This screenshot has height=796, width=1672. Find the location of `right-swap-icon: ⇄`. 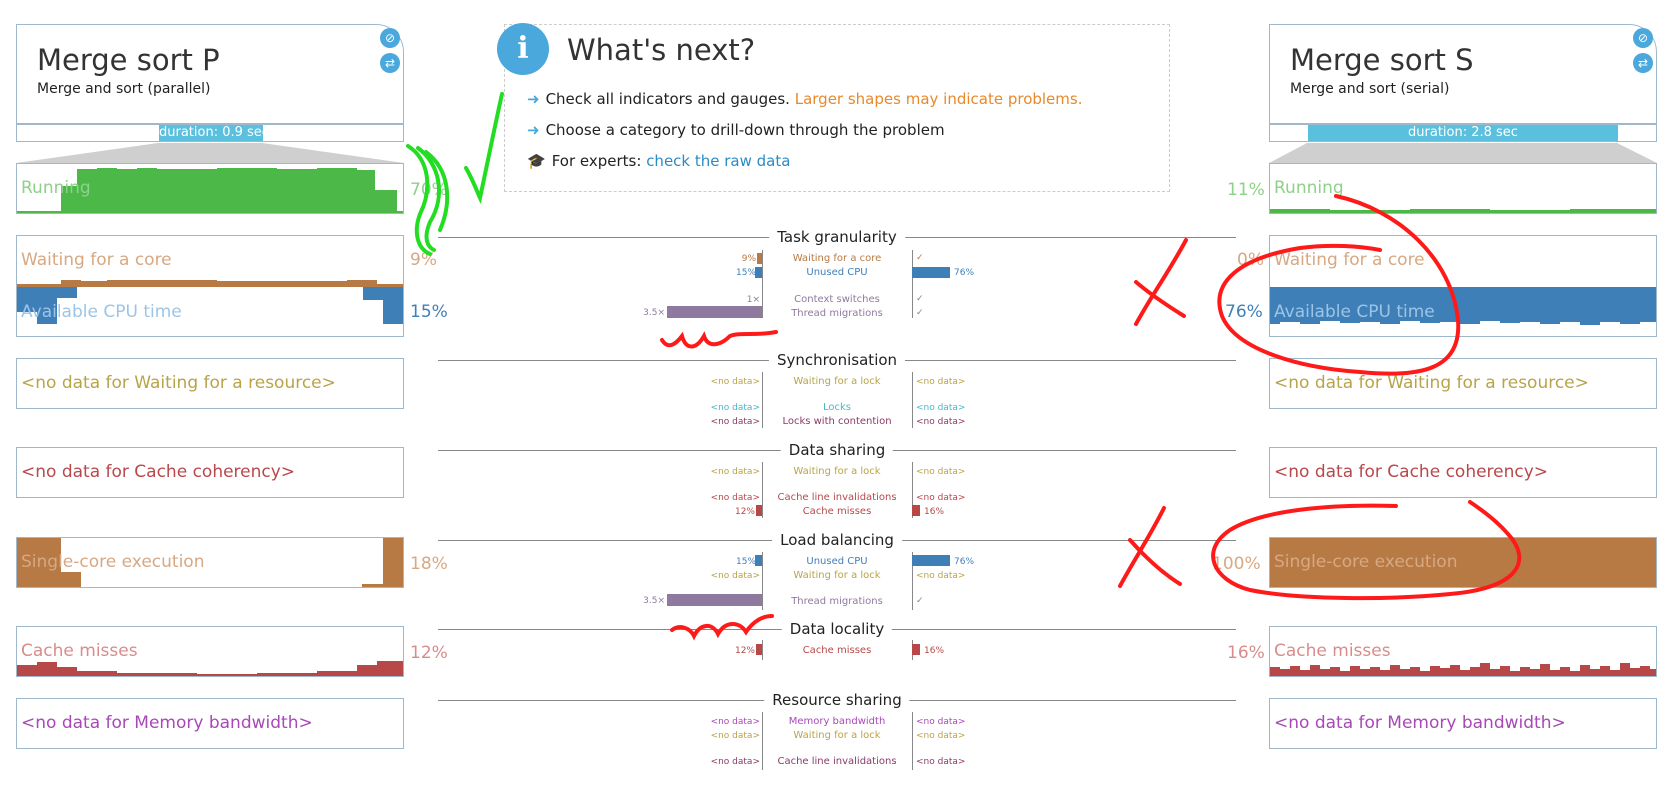

right-swap-icon: ⇄ is located at coordinates (1643, 63).